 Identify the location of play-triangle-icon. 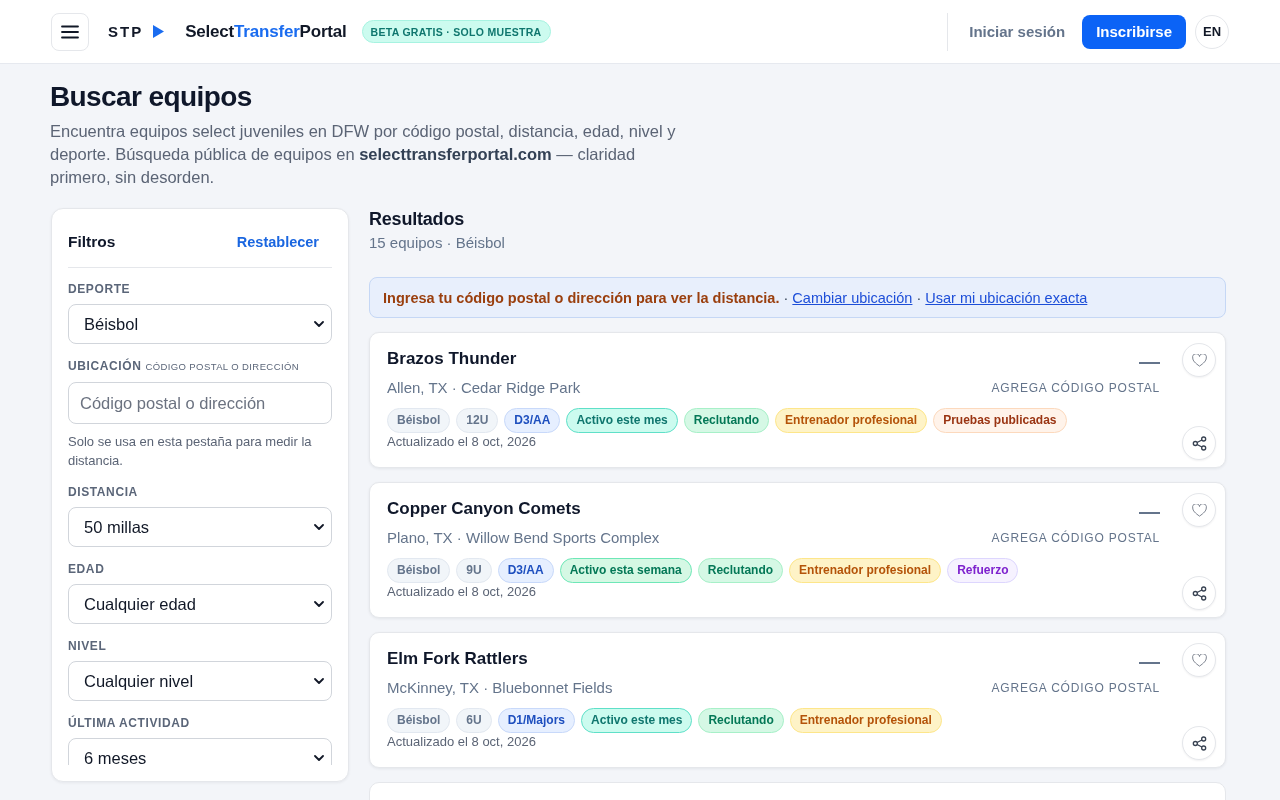
(159, 31).